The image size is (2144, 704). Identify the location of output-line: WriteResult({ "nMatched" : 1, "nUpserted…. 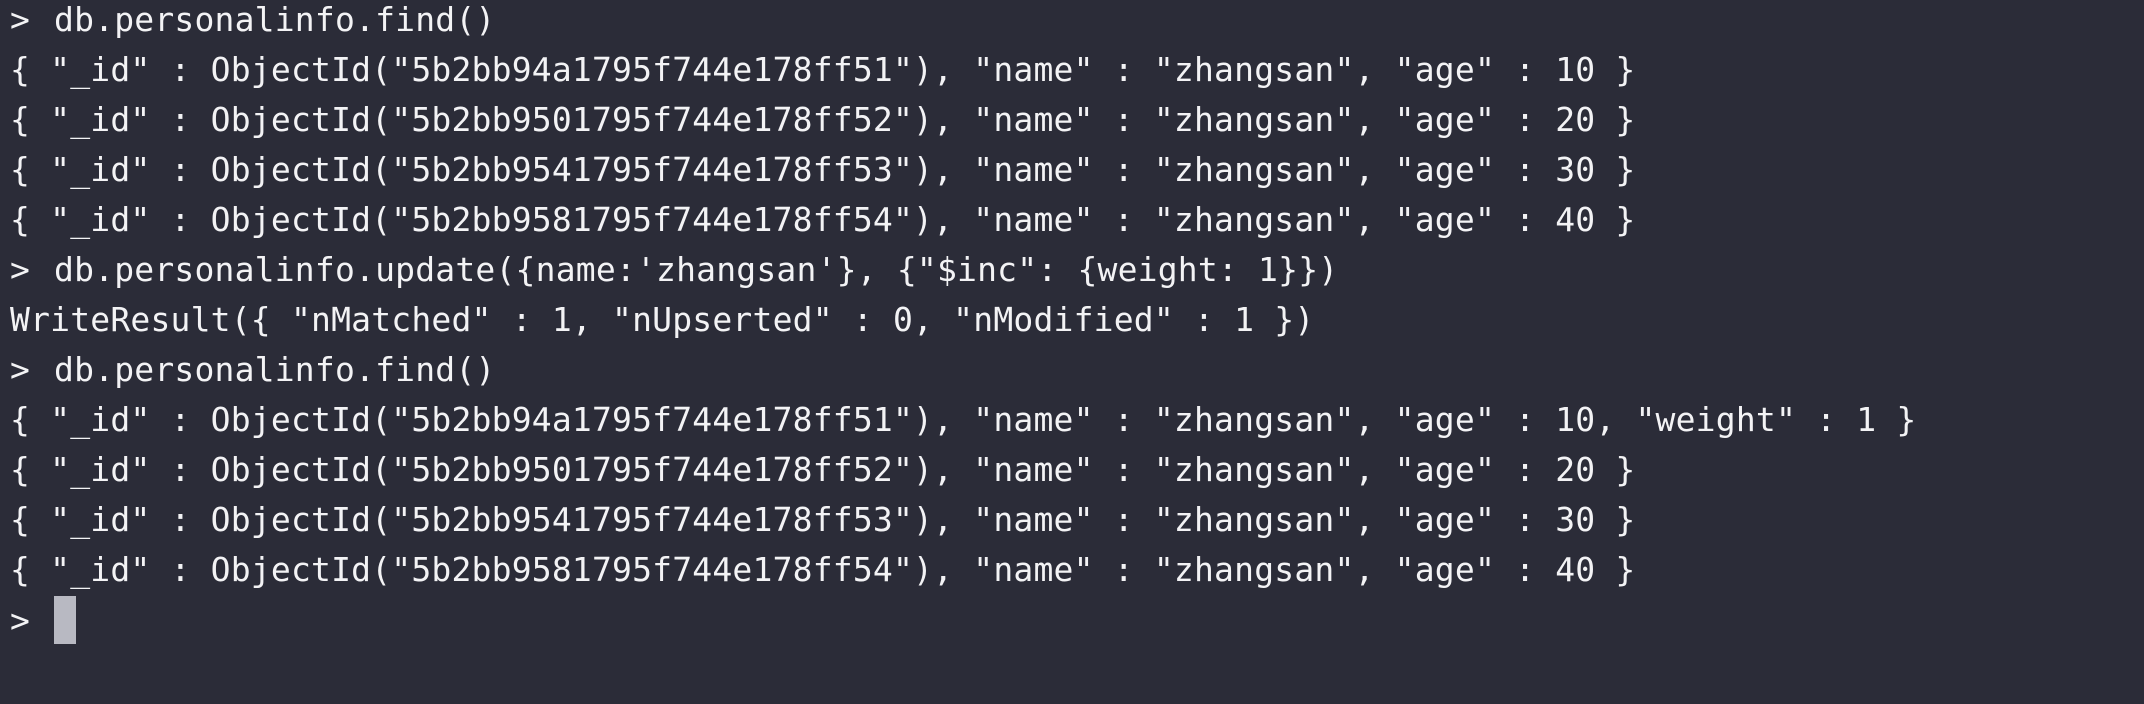
(662, 319).